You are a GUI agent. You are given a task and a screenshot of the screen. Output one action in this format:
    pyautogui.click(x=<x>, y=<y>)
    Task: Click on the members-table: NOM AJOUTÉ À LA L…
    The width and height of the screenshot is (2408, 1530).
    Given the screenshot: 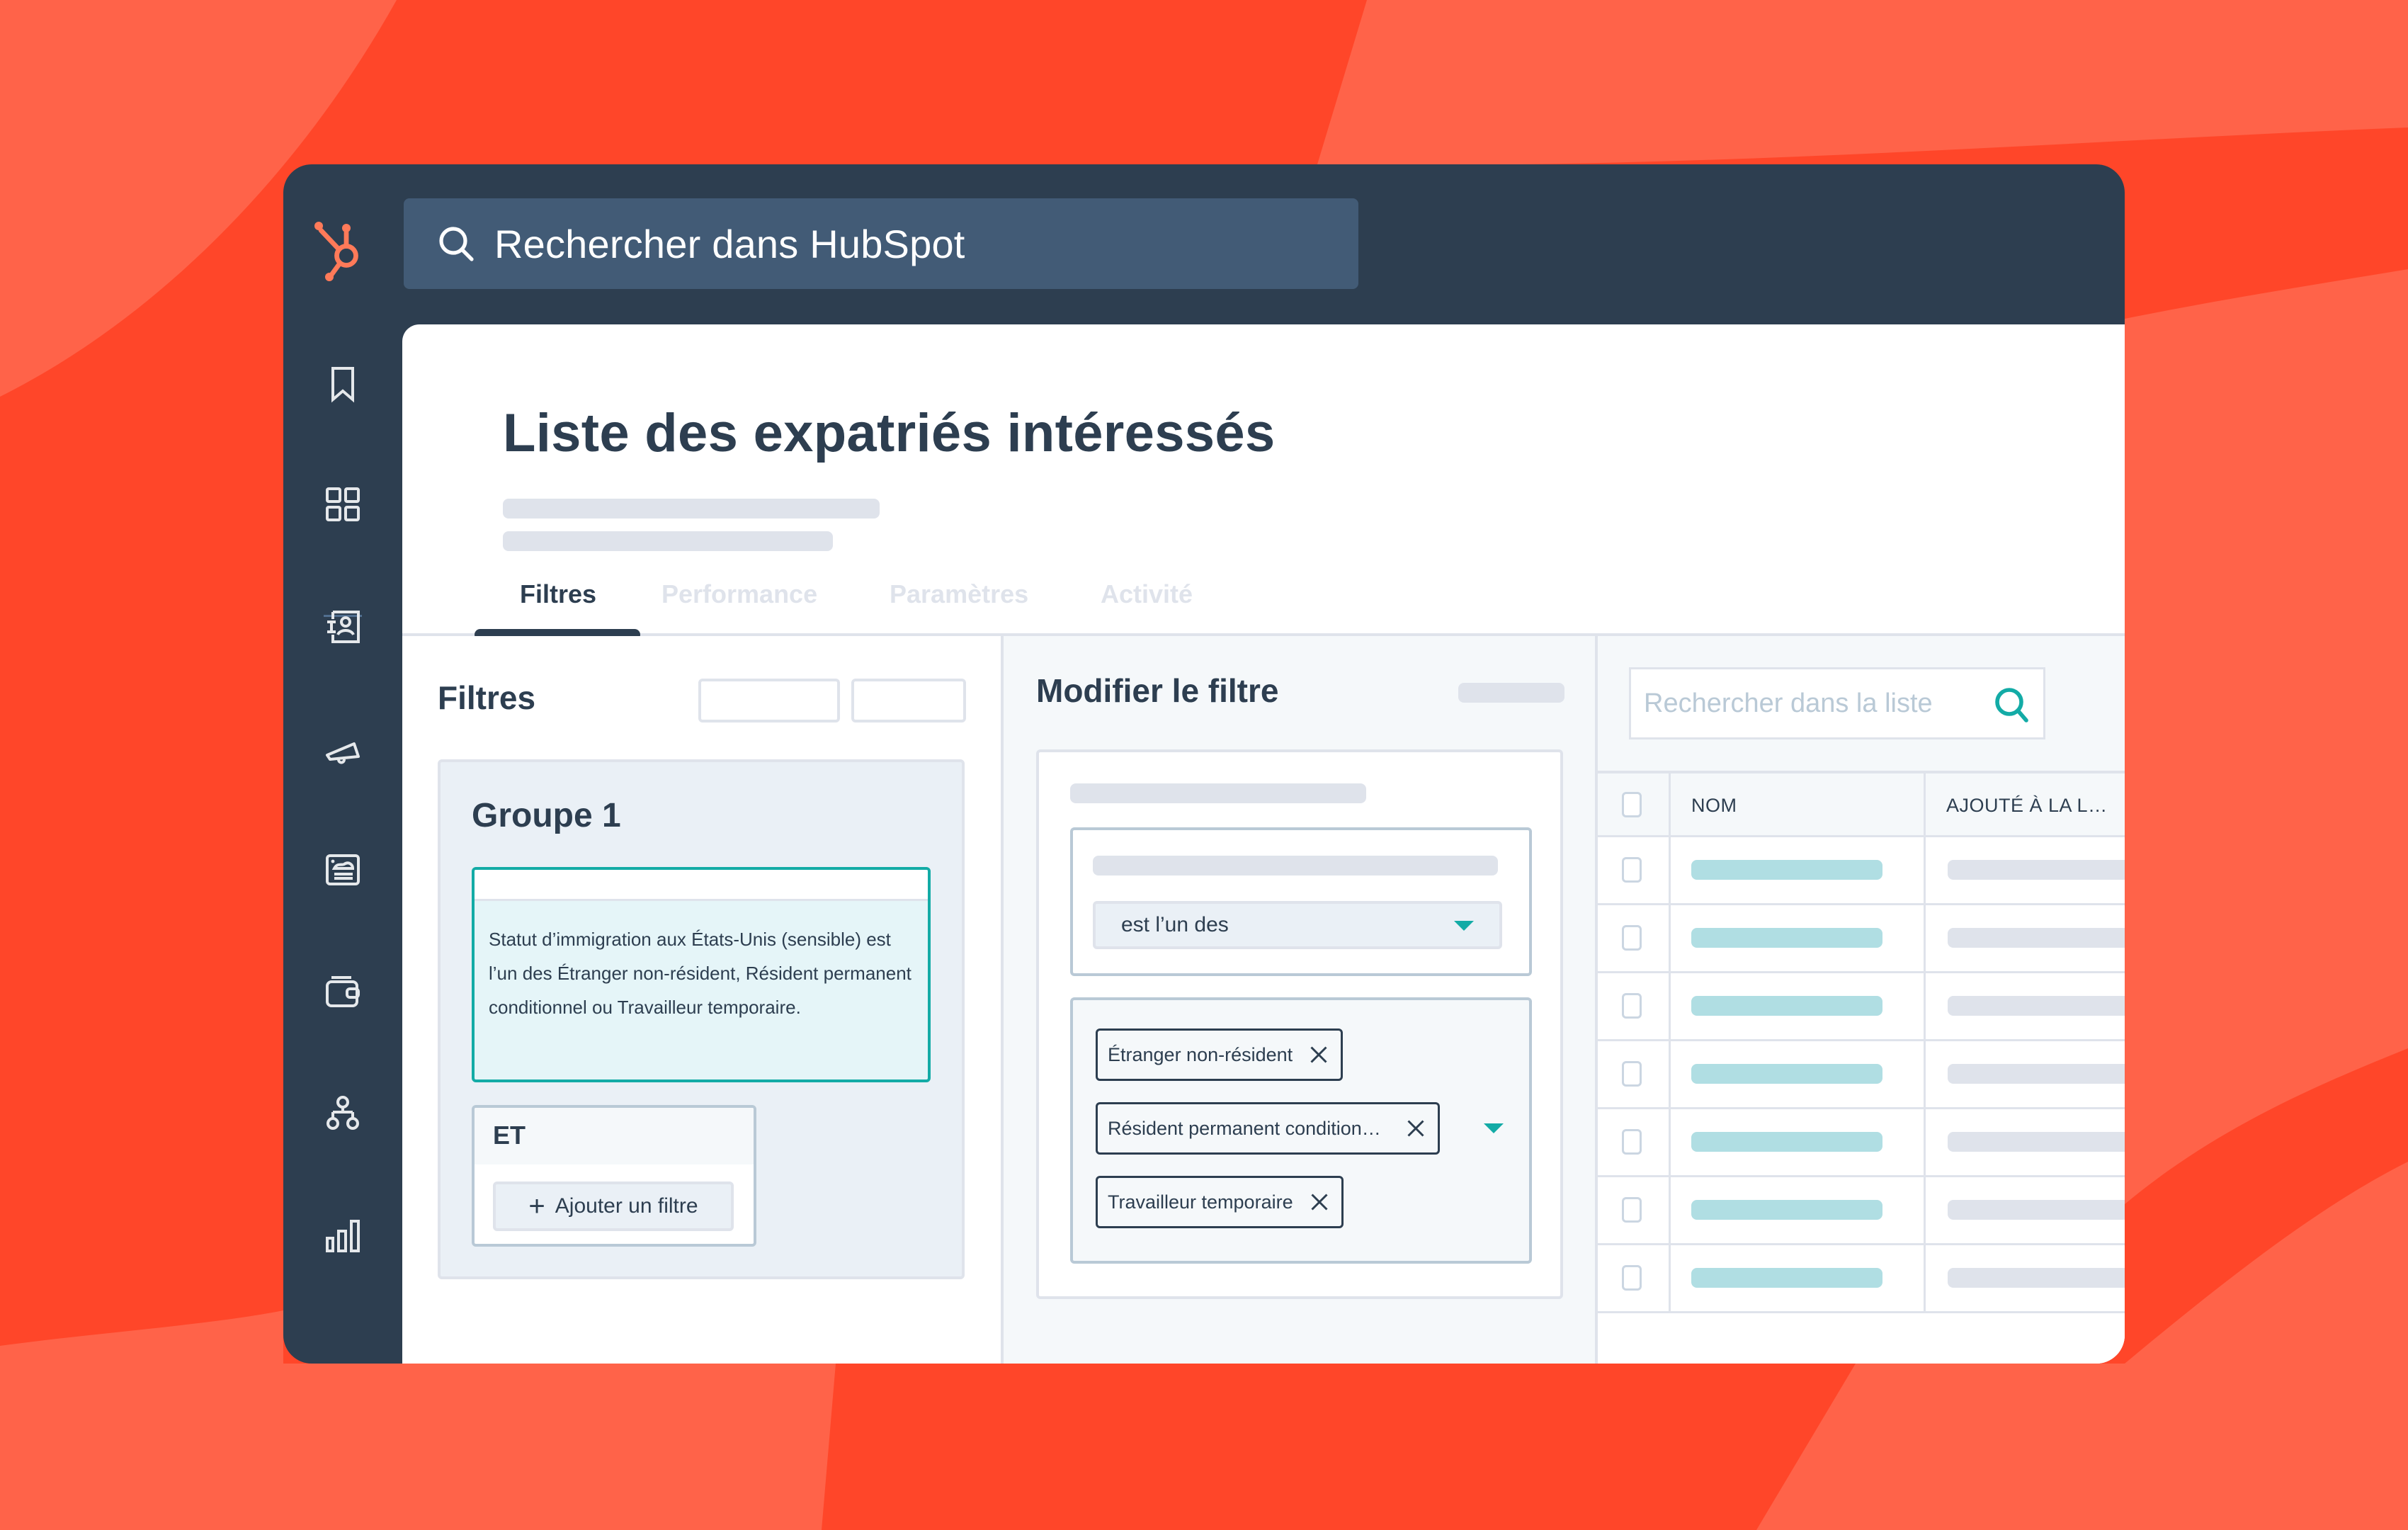 What is the action you would take?
    pyautogui.click(x=1862, y=1068)
    